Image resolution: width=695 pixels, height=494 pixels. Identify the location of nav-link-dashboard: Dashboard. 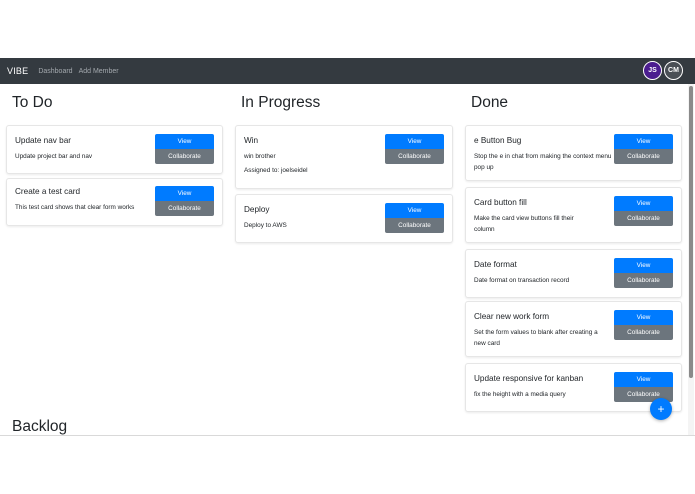
(55, 71).